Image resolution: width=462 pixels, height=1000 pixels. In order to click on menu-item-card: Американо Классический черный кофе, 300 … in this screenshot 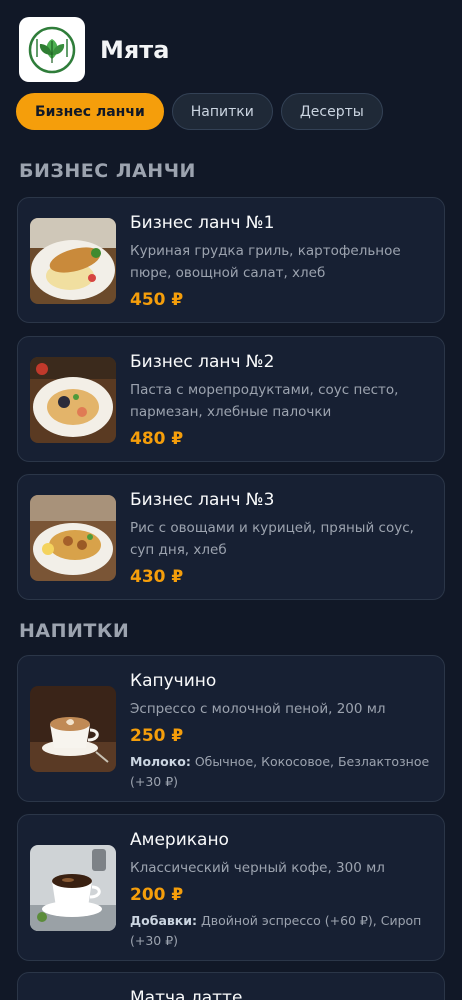, I will do `click(231, 887)`.